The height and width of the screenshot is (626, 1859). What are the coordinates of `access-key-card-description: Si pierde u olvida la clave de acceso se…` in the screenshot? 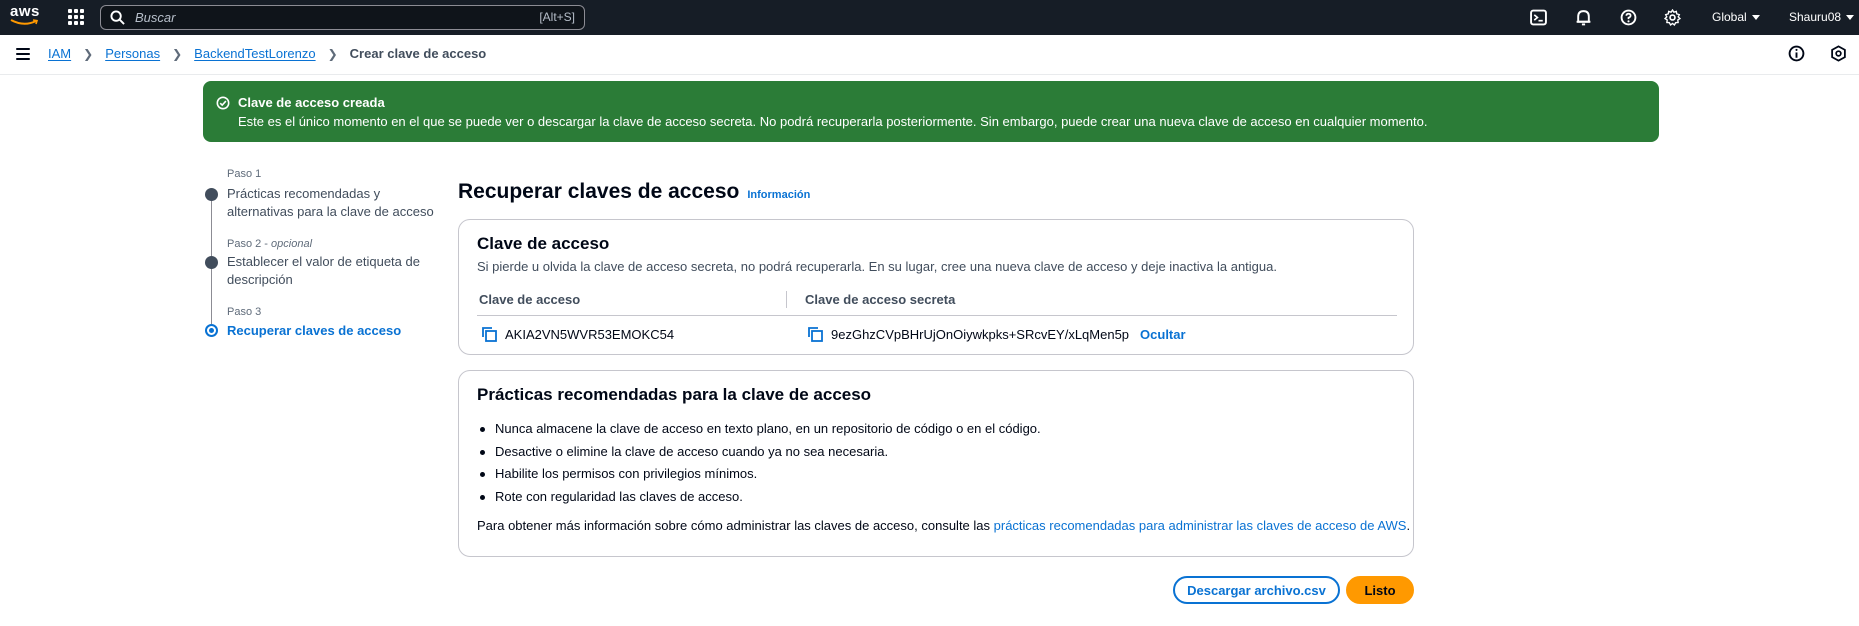 It's located at (877, 266).